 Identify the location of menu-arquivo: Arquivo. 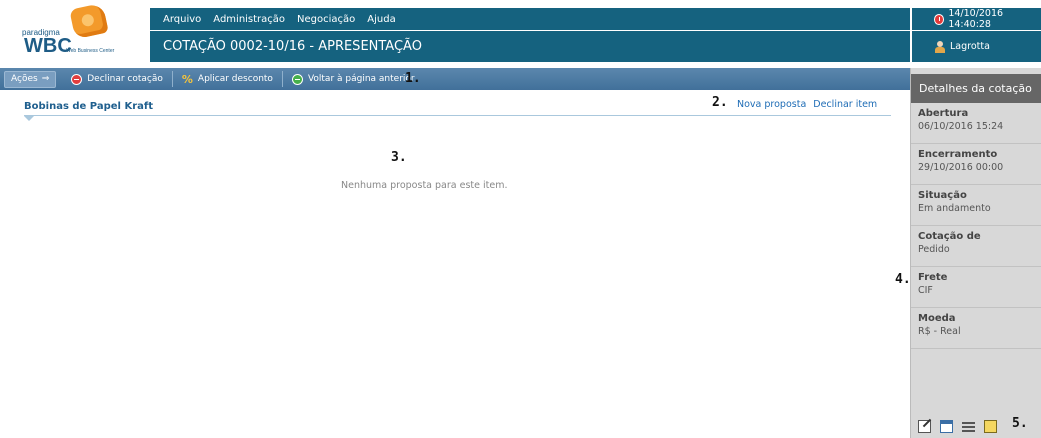
(182, 19).